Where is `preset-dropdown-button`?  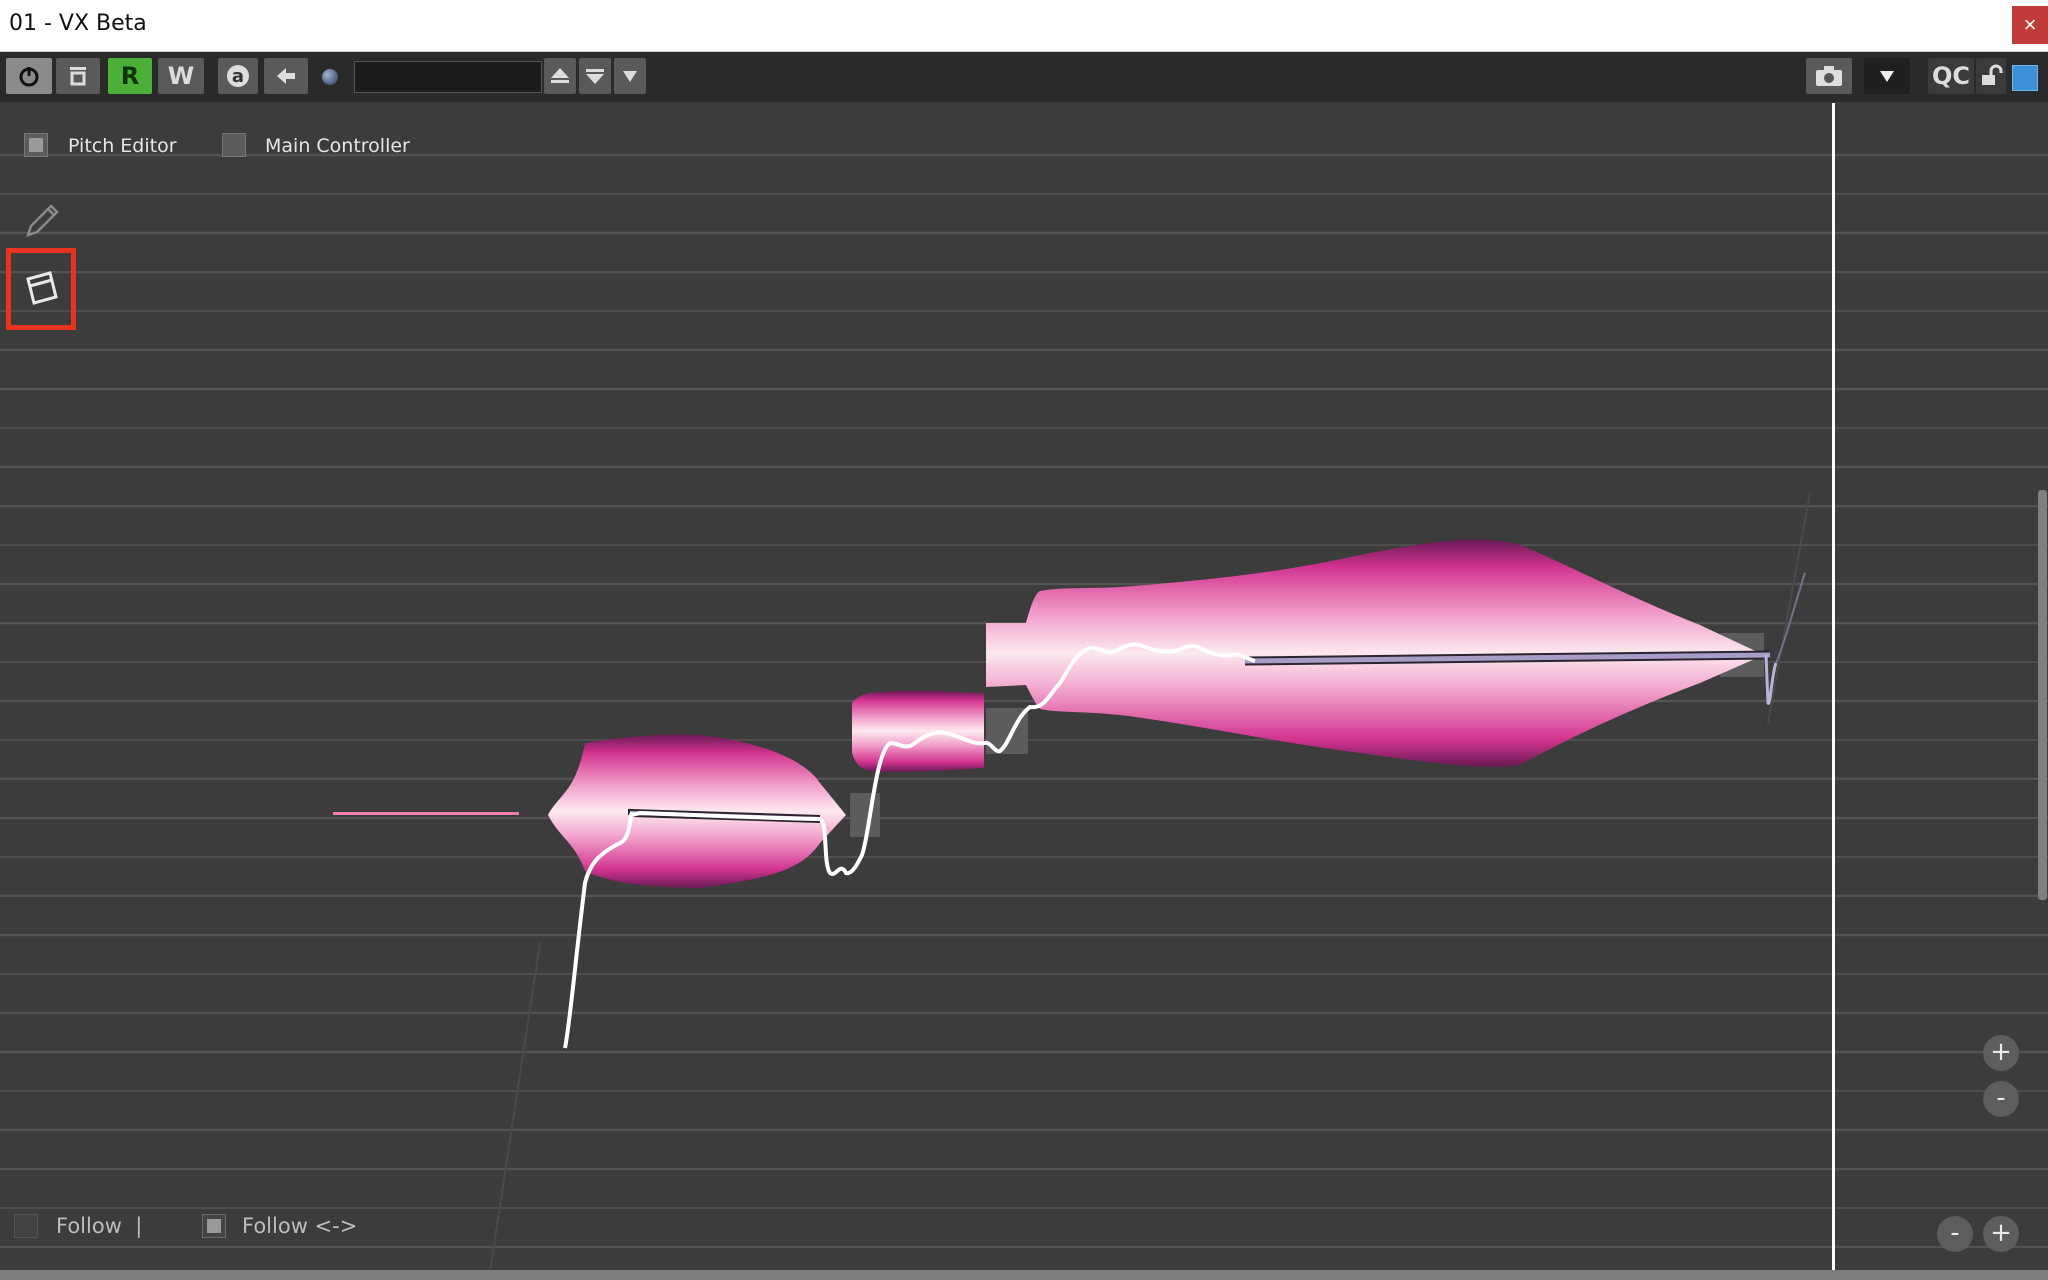
preset-dropdown-button is located at coordinates (630, 76).